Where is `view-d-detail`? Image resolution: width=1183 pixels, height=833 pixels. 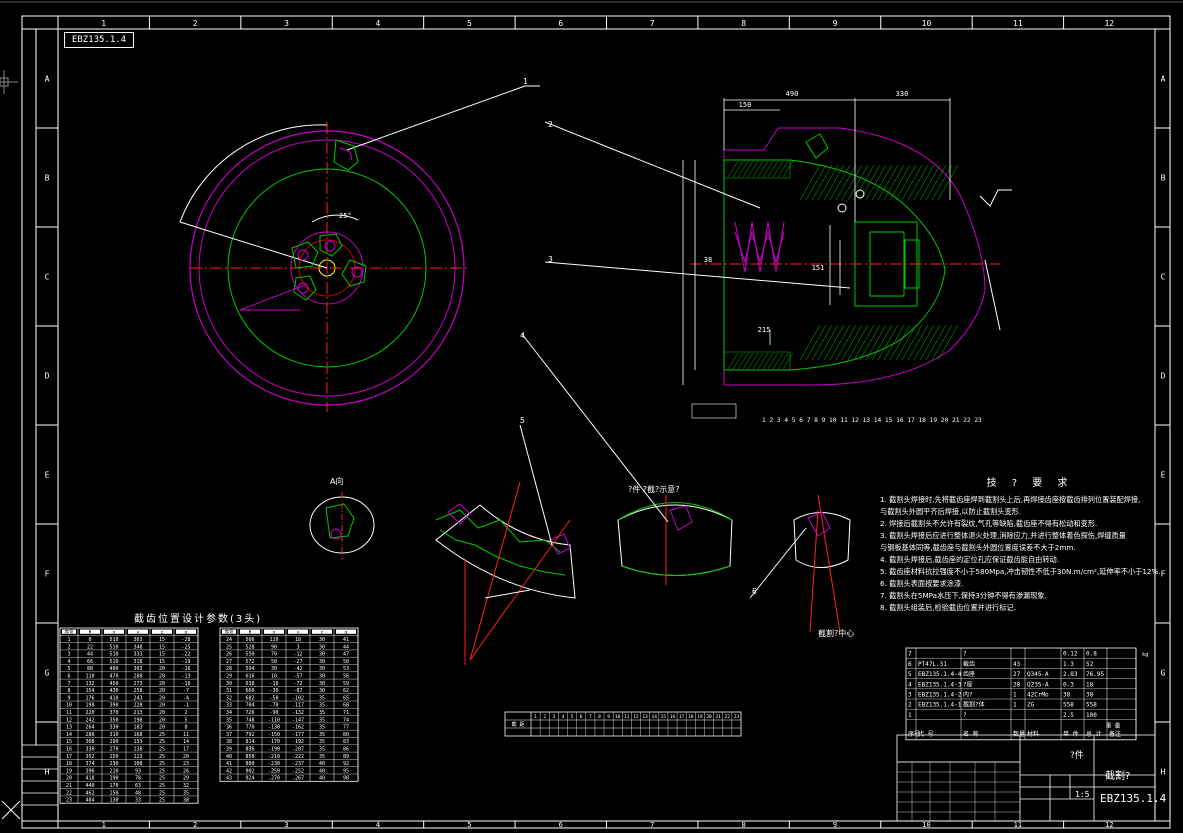 view-d-detail is located at coordinates (800, 563).